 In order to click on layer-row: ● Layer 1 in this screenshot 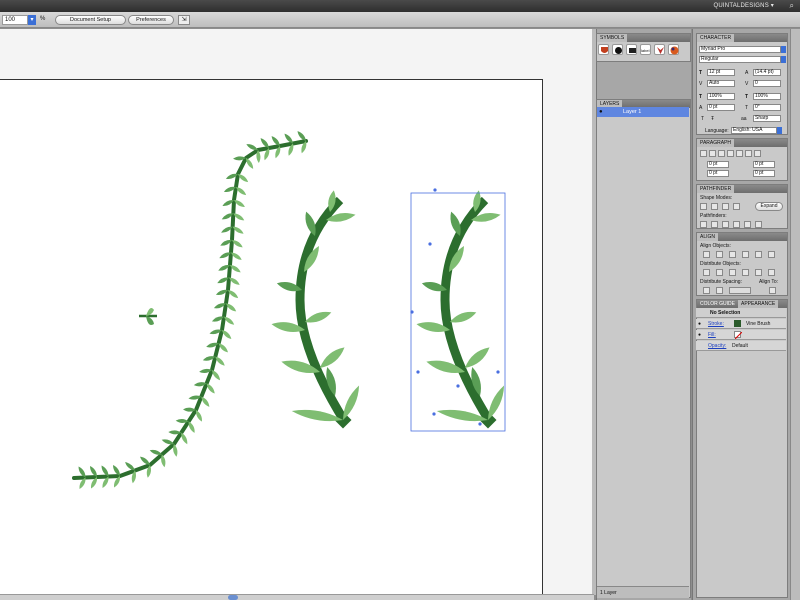, I will do `click(643, 112)`.